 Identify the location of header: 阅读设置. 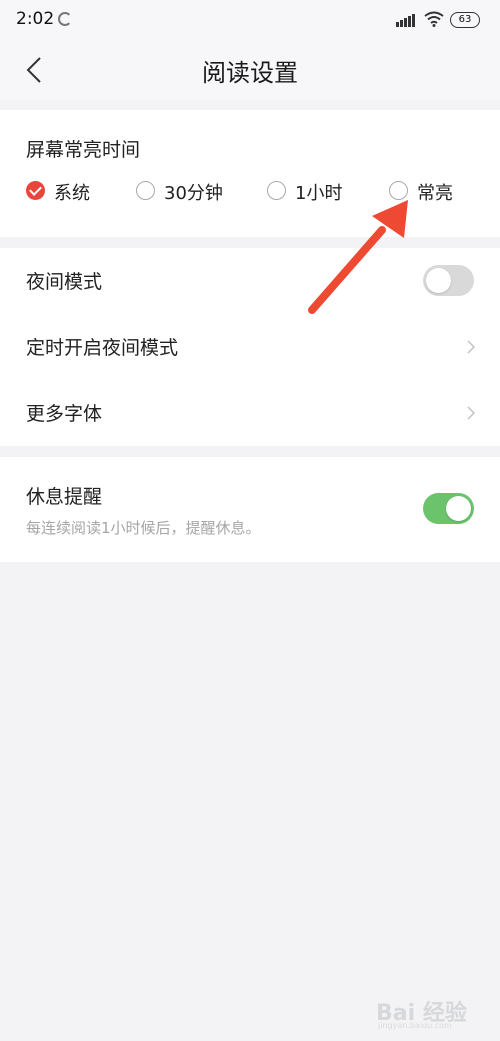
(250, 70).